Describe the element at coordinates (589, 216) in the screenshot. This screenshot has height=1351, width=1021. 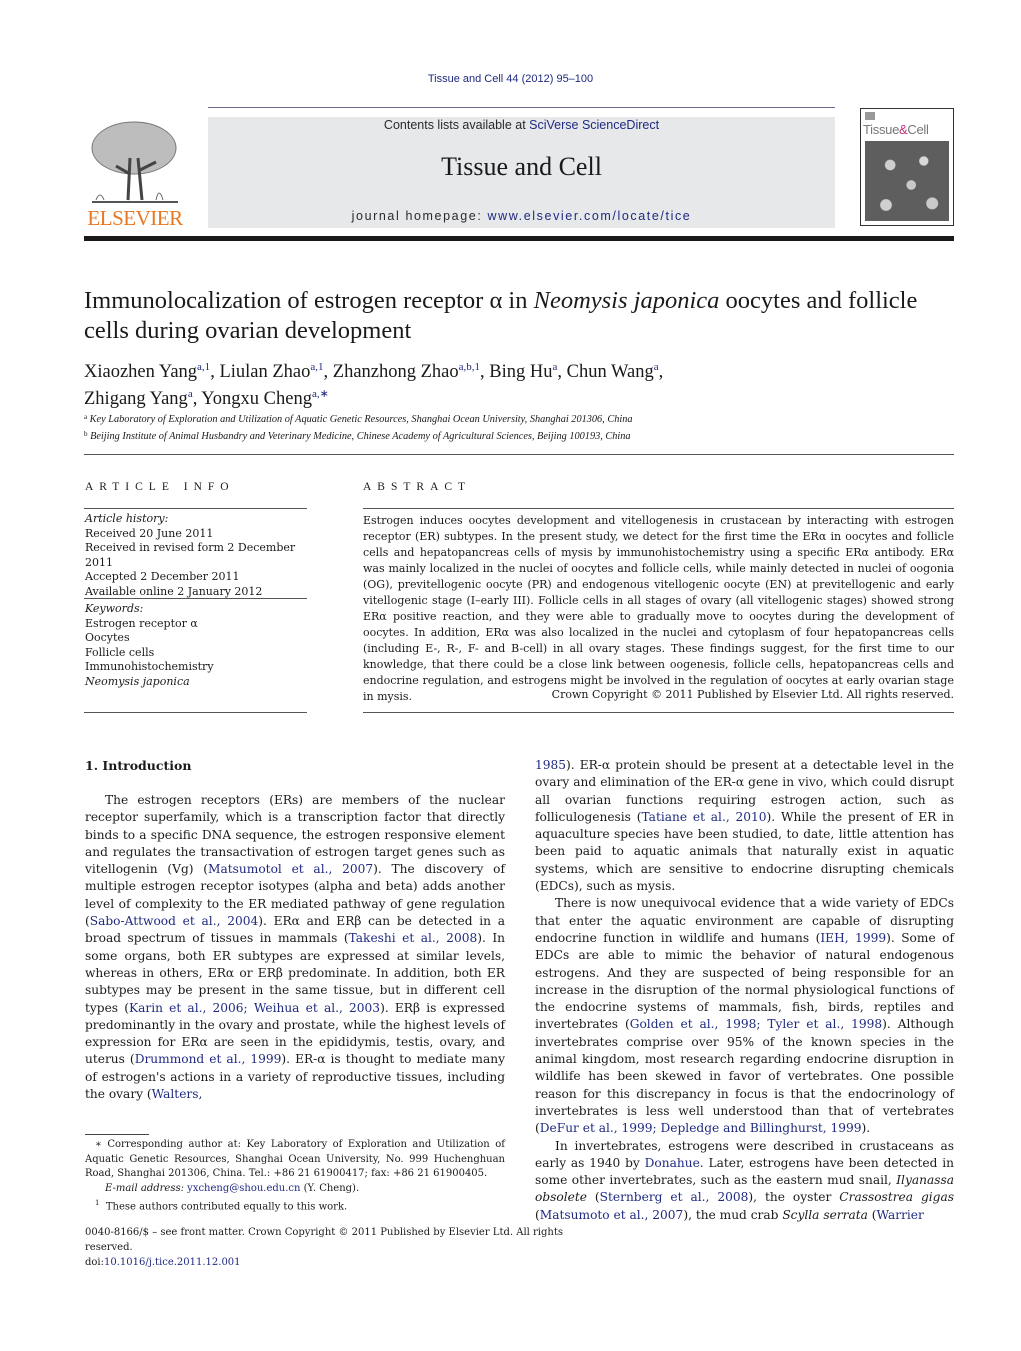
I see `homepage-link: www.elsevier.com/locate/tice` at that location.